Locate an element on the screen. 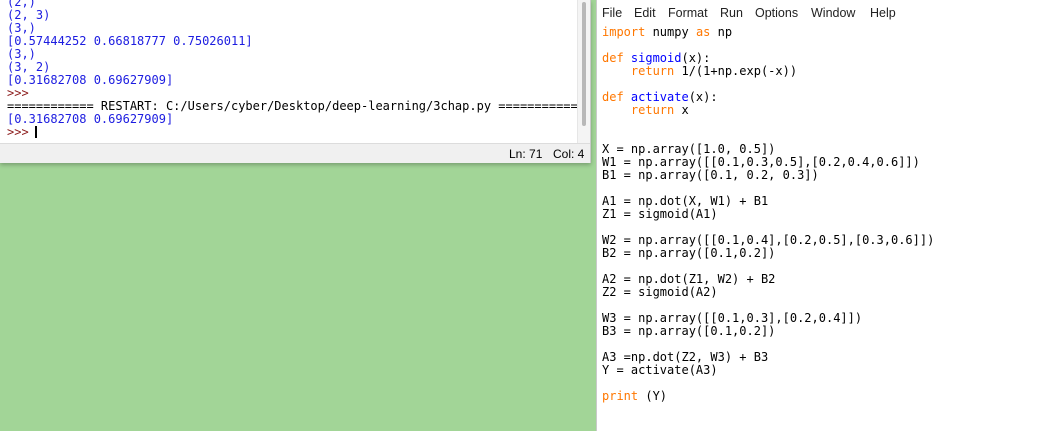 The width and height of the screenshot is (1039, 431). shell-prompt-line: >>> is located at coordinates (292, 132).